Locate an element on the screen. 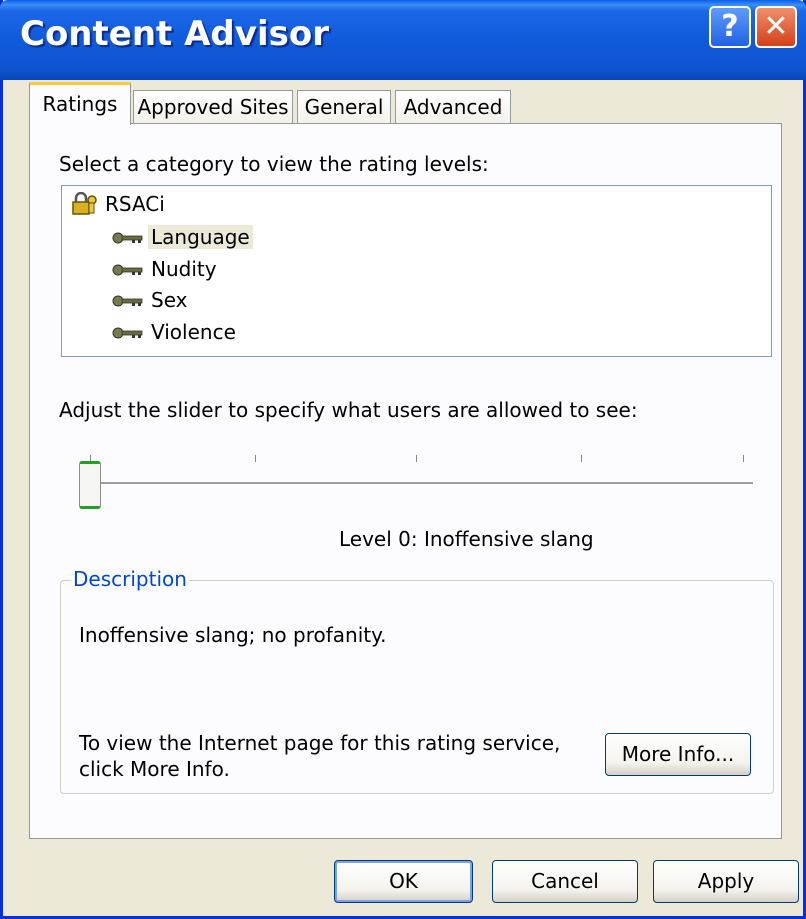 The width and height of the screenshot is (806, 919). lock-key-icon is located at coordinates (84, 203).